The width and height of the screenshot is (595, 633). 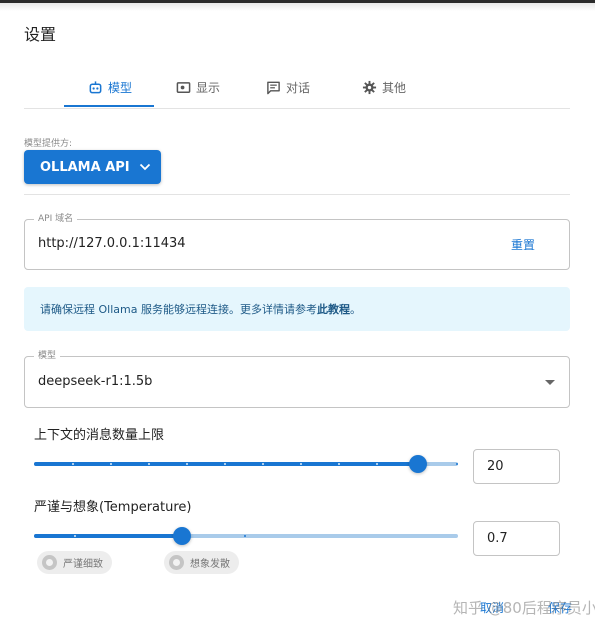 What do you see at coordinates (333, 309) in the screenshot?
I see `tutorial-link: 此教程` at bounding box center [333, 309].